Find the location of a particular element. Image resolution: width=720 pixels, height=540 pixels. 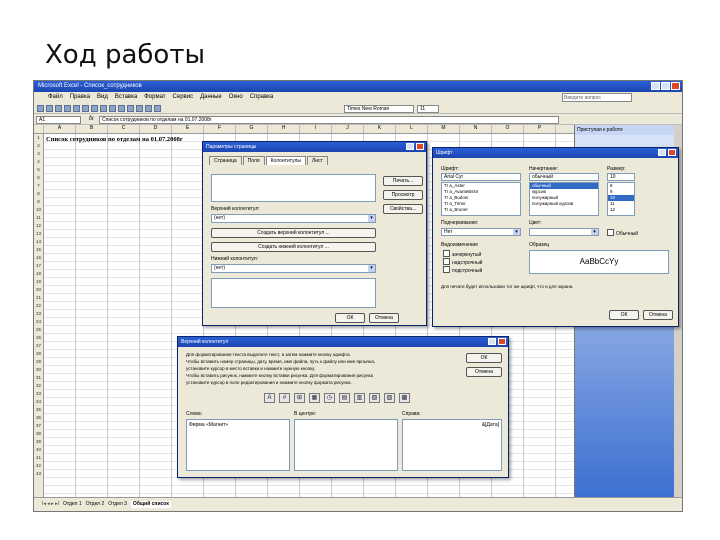

row-header: 21 is located at coordinates (38, 298).